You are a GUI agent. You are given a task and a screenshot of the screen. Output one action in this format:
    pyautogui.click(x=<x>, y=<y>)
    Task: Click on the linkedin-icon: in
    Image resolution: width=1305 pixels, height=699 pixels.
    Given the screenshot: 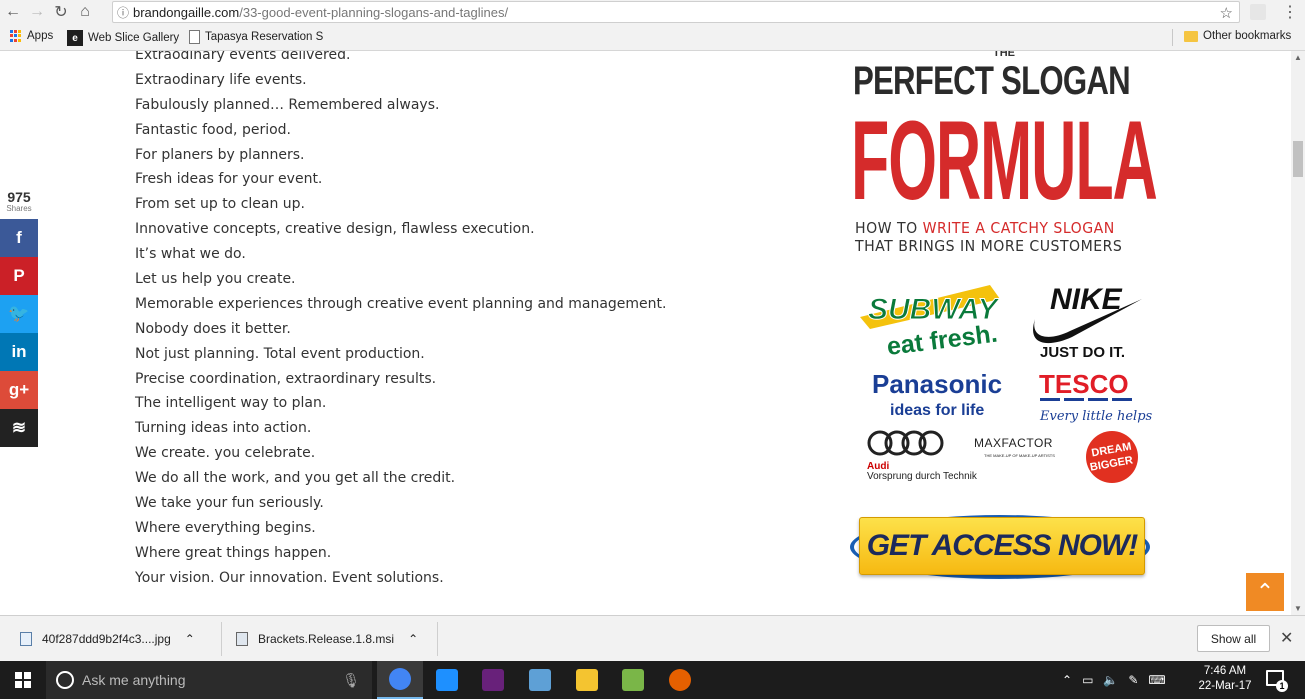 What is the action you would take?
    pyautogui.click(x=19, y=351)
    